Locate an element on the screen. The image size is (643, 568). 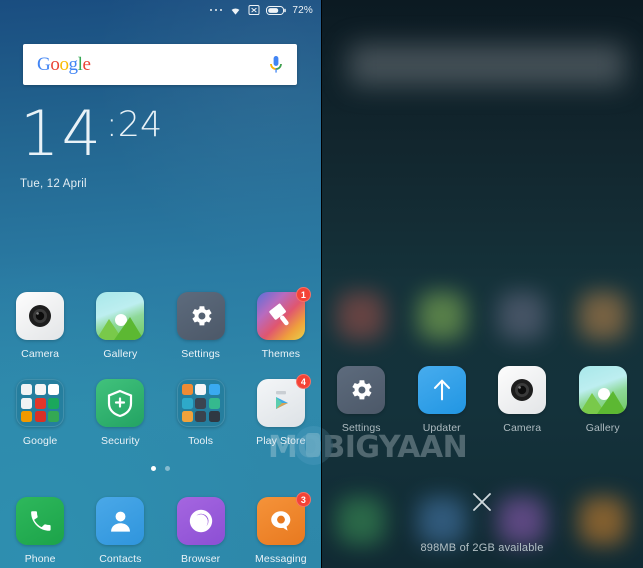
clock-widget: 14 :24 Tue, 12 April is located at coordinates (91, 144).